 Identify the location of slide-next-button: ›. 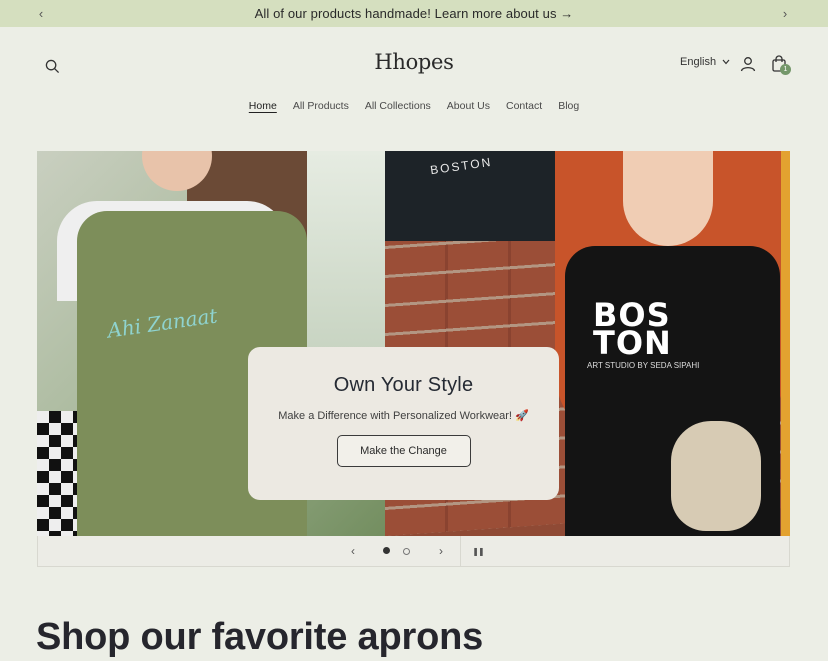
(441, 551).